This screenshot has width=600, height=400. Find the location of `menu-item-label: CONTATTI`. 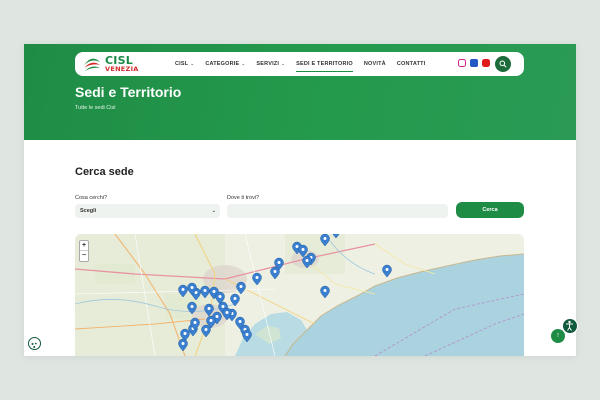

menu-item-label: CONTATTI is located at coordinates (411, 64).